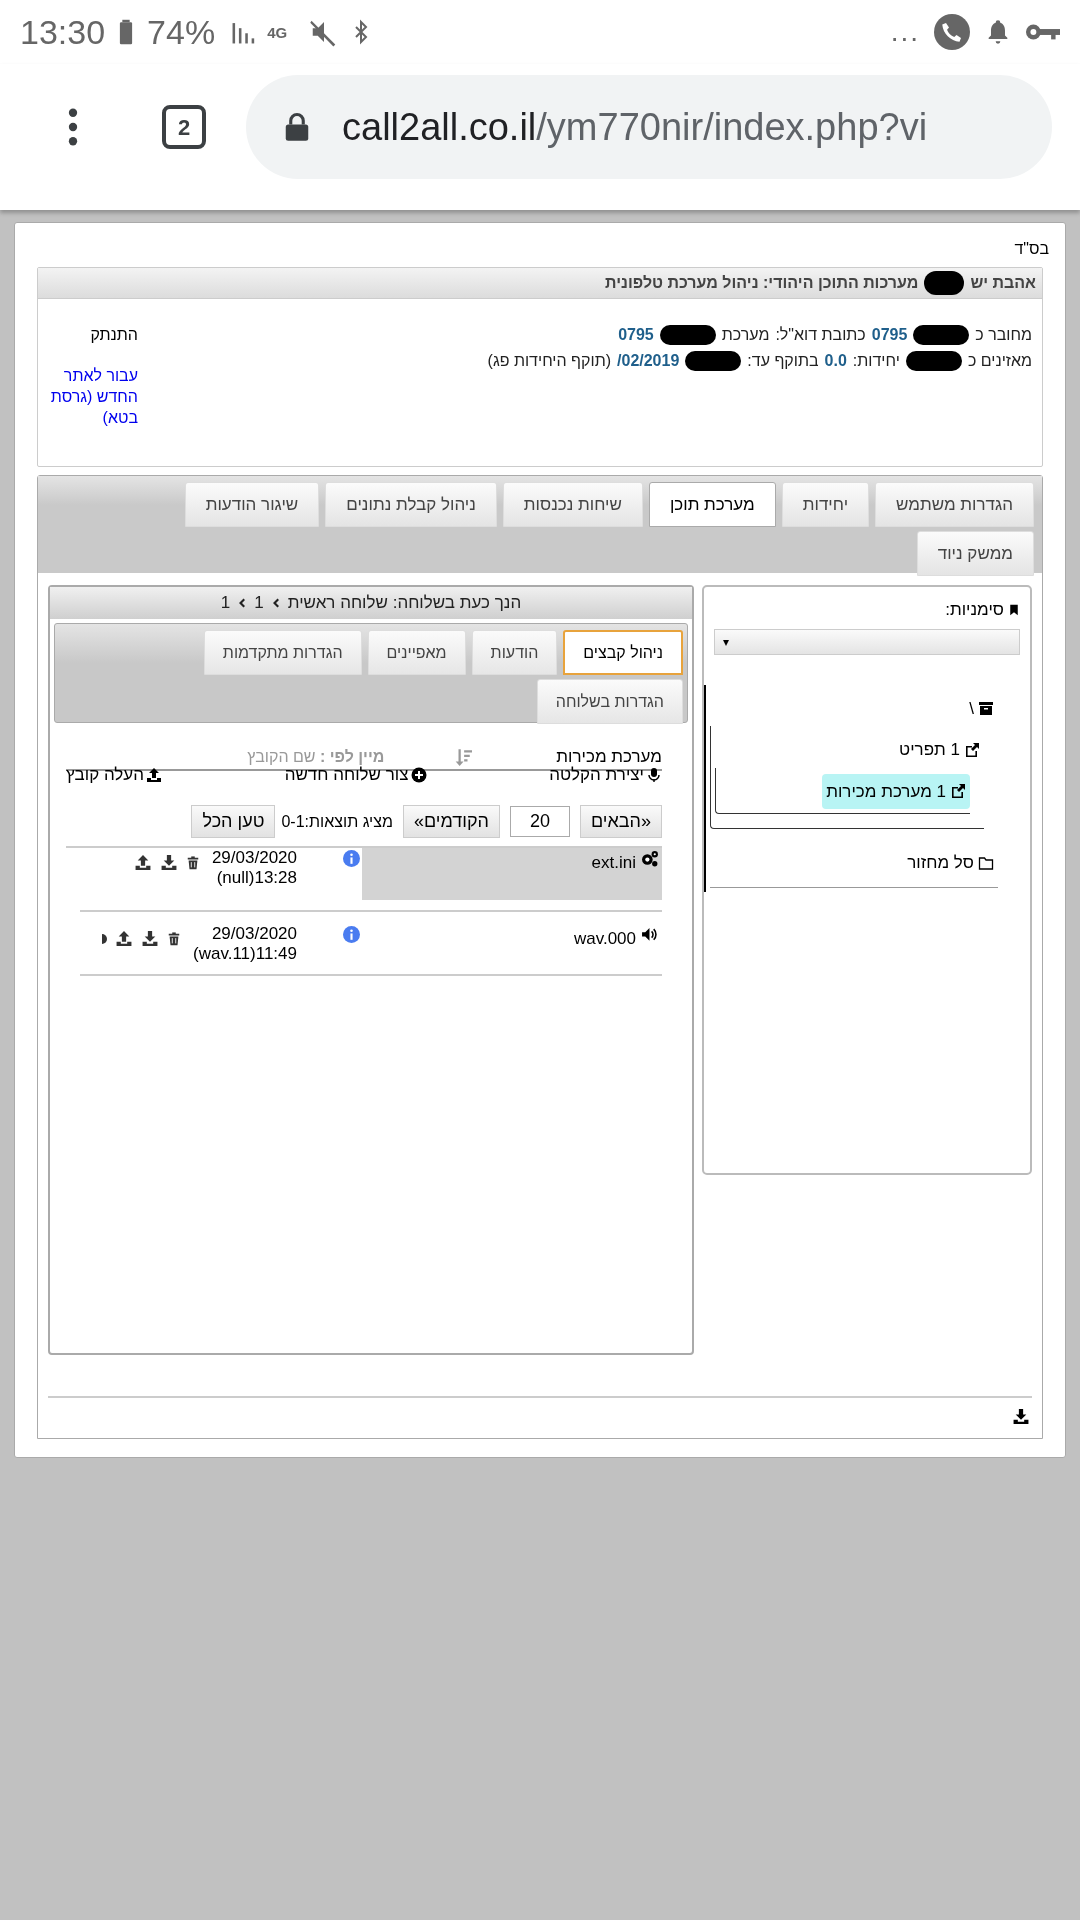 Image resolution: width=1080 pixels, height=1920 pixels. What do you see at coordinates (950, 863) in the screenshot?
I see `tree-item: סל מחזור` at bounding box center [950, 863].